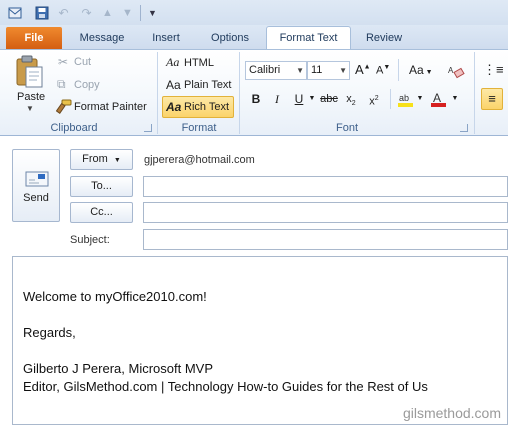 This screenshot has height=425, width=508. What do you see at coordinates (63, 106) in the screenshot?
I see `format-painter-icon` at bounding box center [63, 106].